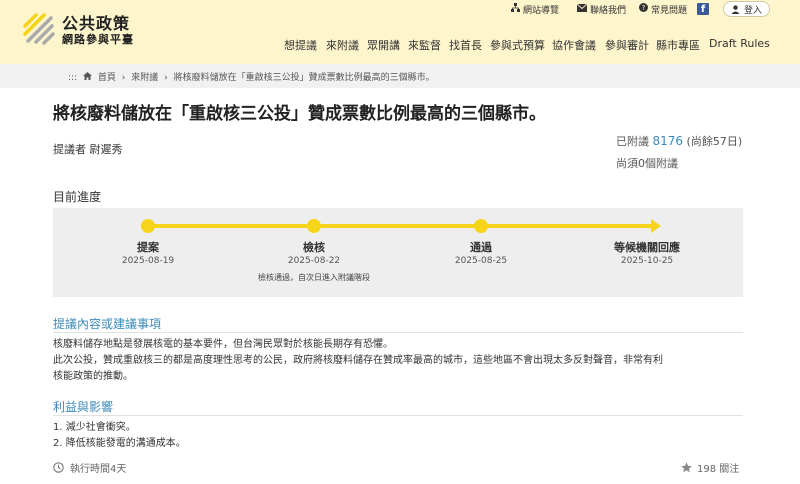 This screenshot has height=484, width=800. Describe the element at coordinates (314, 277) in the screenshot. I see `stage-note: 檢核通過，自次日進入附議階段` at that location.